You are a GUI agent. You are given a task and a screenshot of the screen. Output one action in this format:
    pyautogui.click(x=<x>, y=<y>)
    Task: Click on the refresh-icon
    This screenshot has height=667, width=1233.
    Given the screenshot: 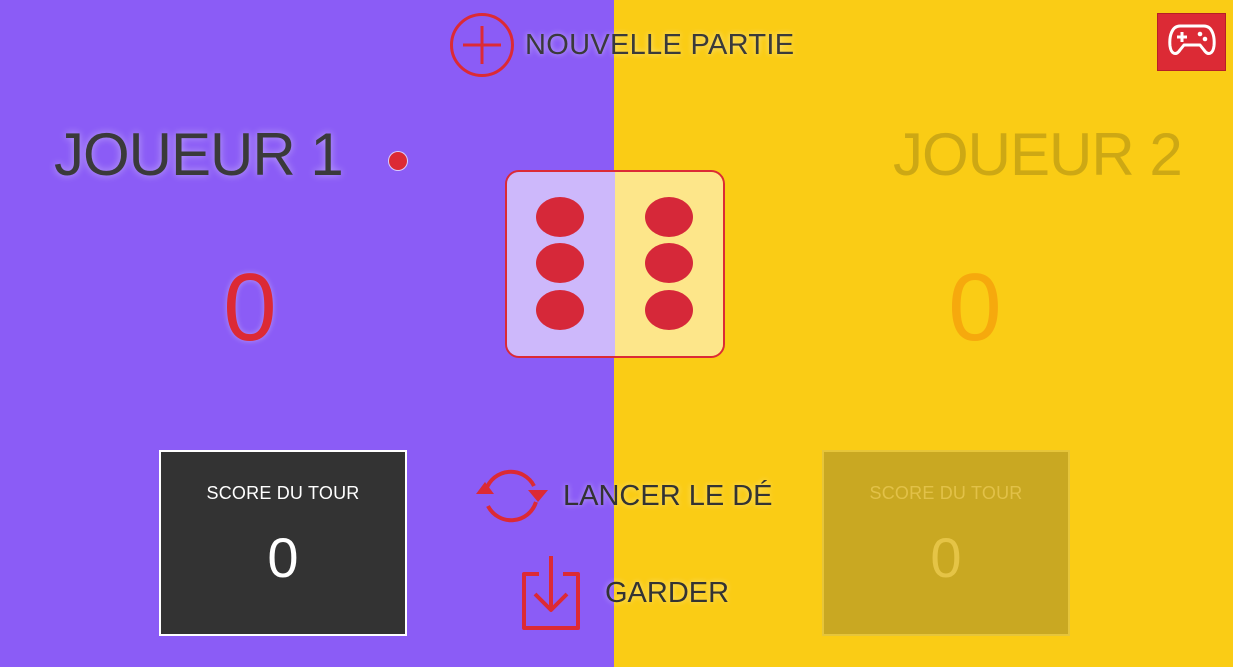 What is the action you would take?
    pyautogui.click(x=511, y=496)
    